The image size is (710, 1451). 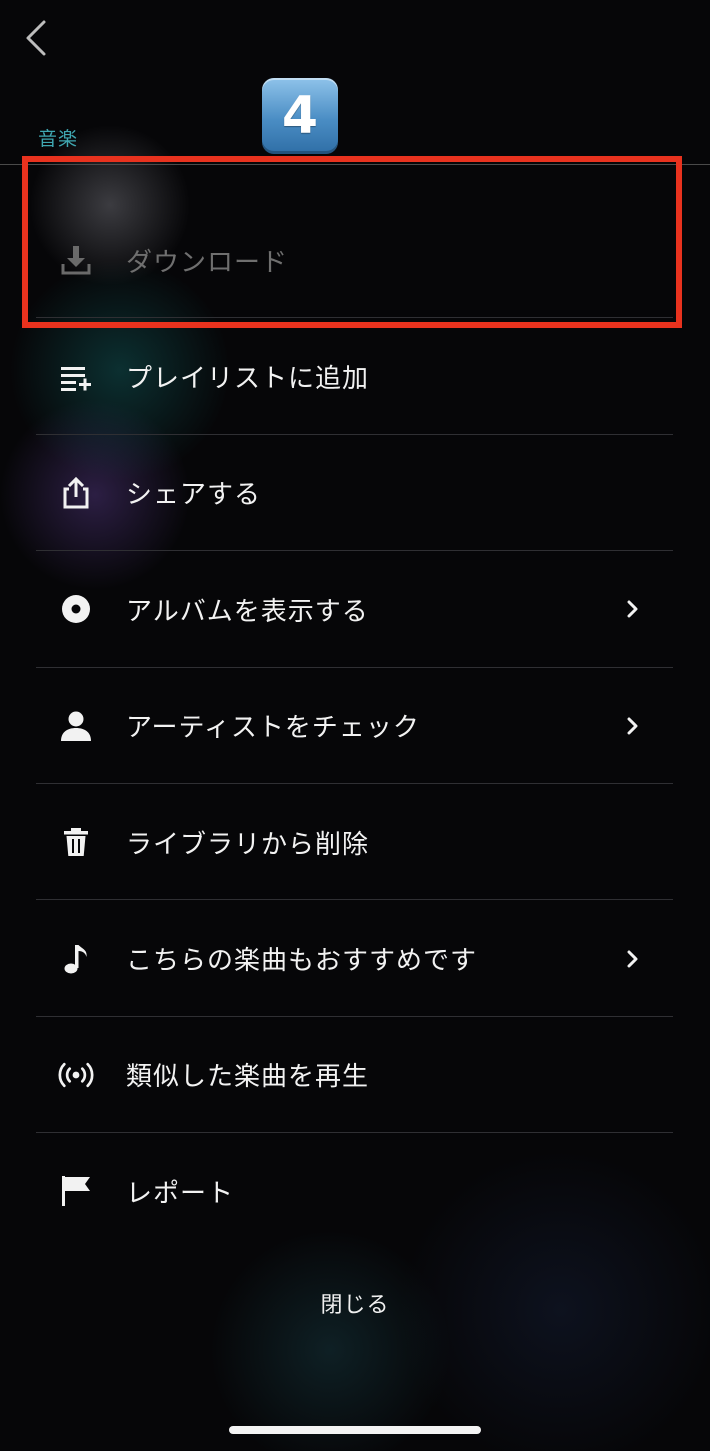 What do you see at coordinates (247, 611) in the screenshot?
I see `menu-item-label: アルバムを表示する` at bounding box center [247, 611].